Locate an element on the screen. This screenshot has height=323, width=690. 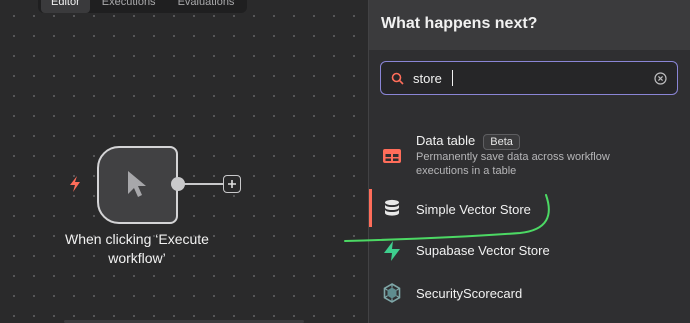
manual-trigger-node is located at coordinates (137, 185).